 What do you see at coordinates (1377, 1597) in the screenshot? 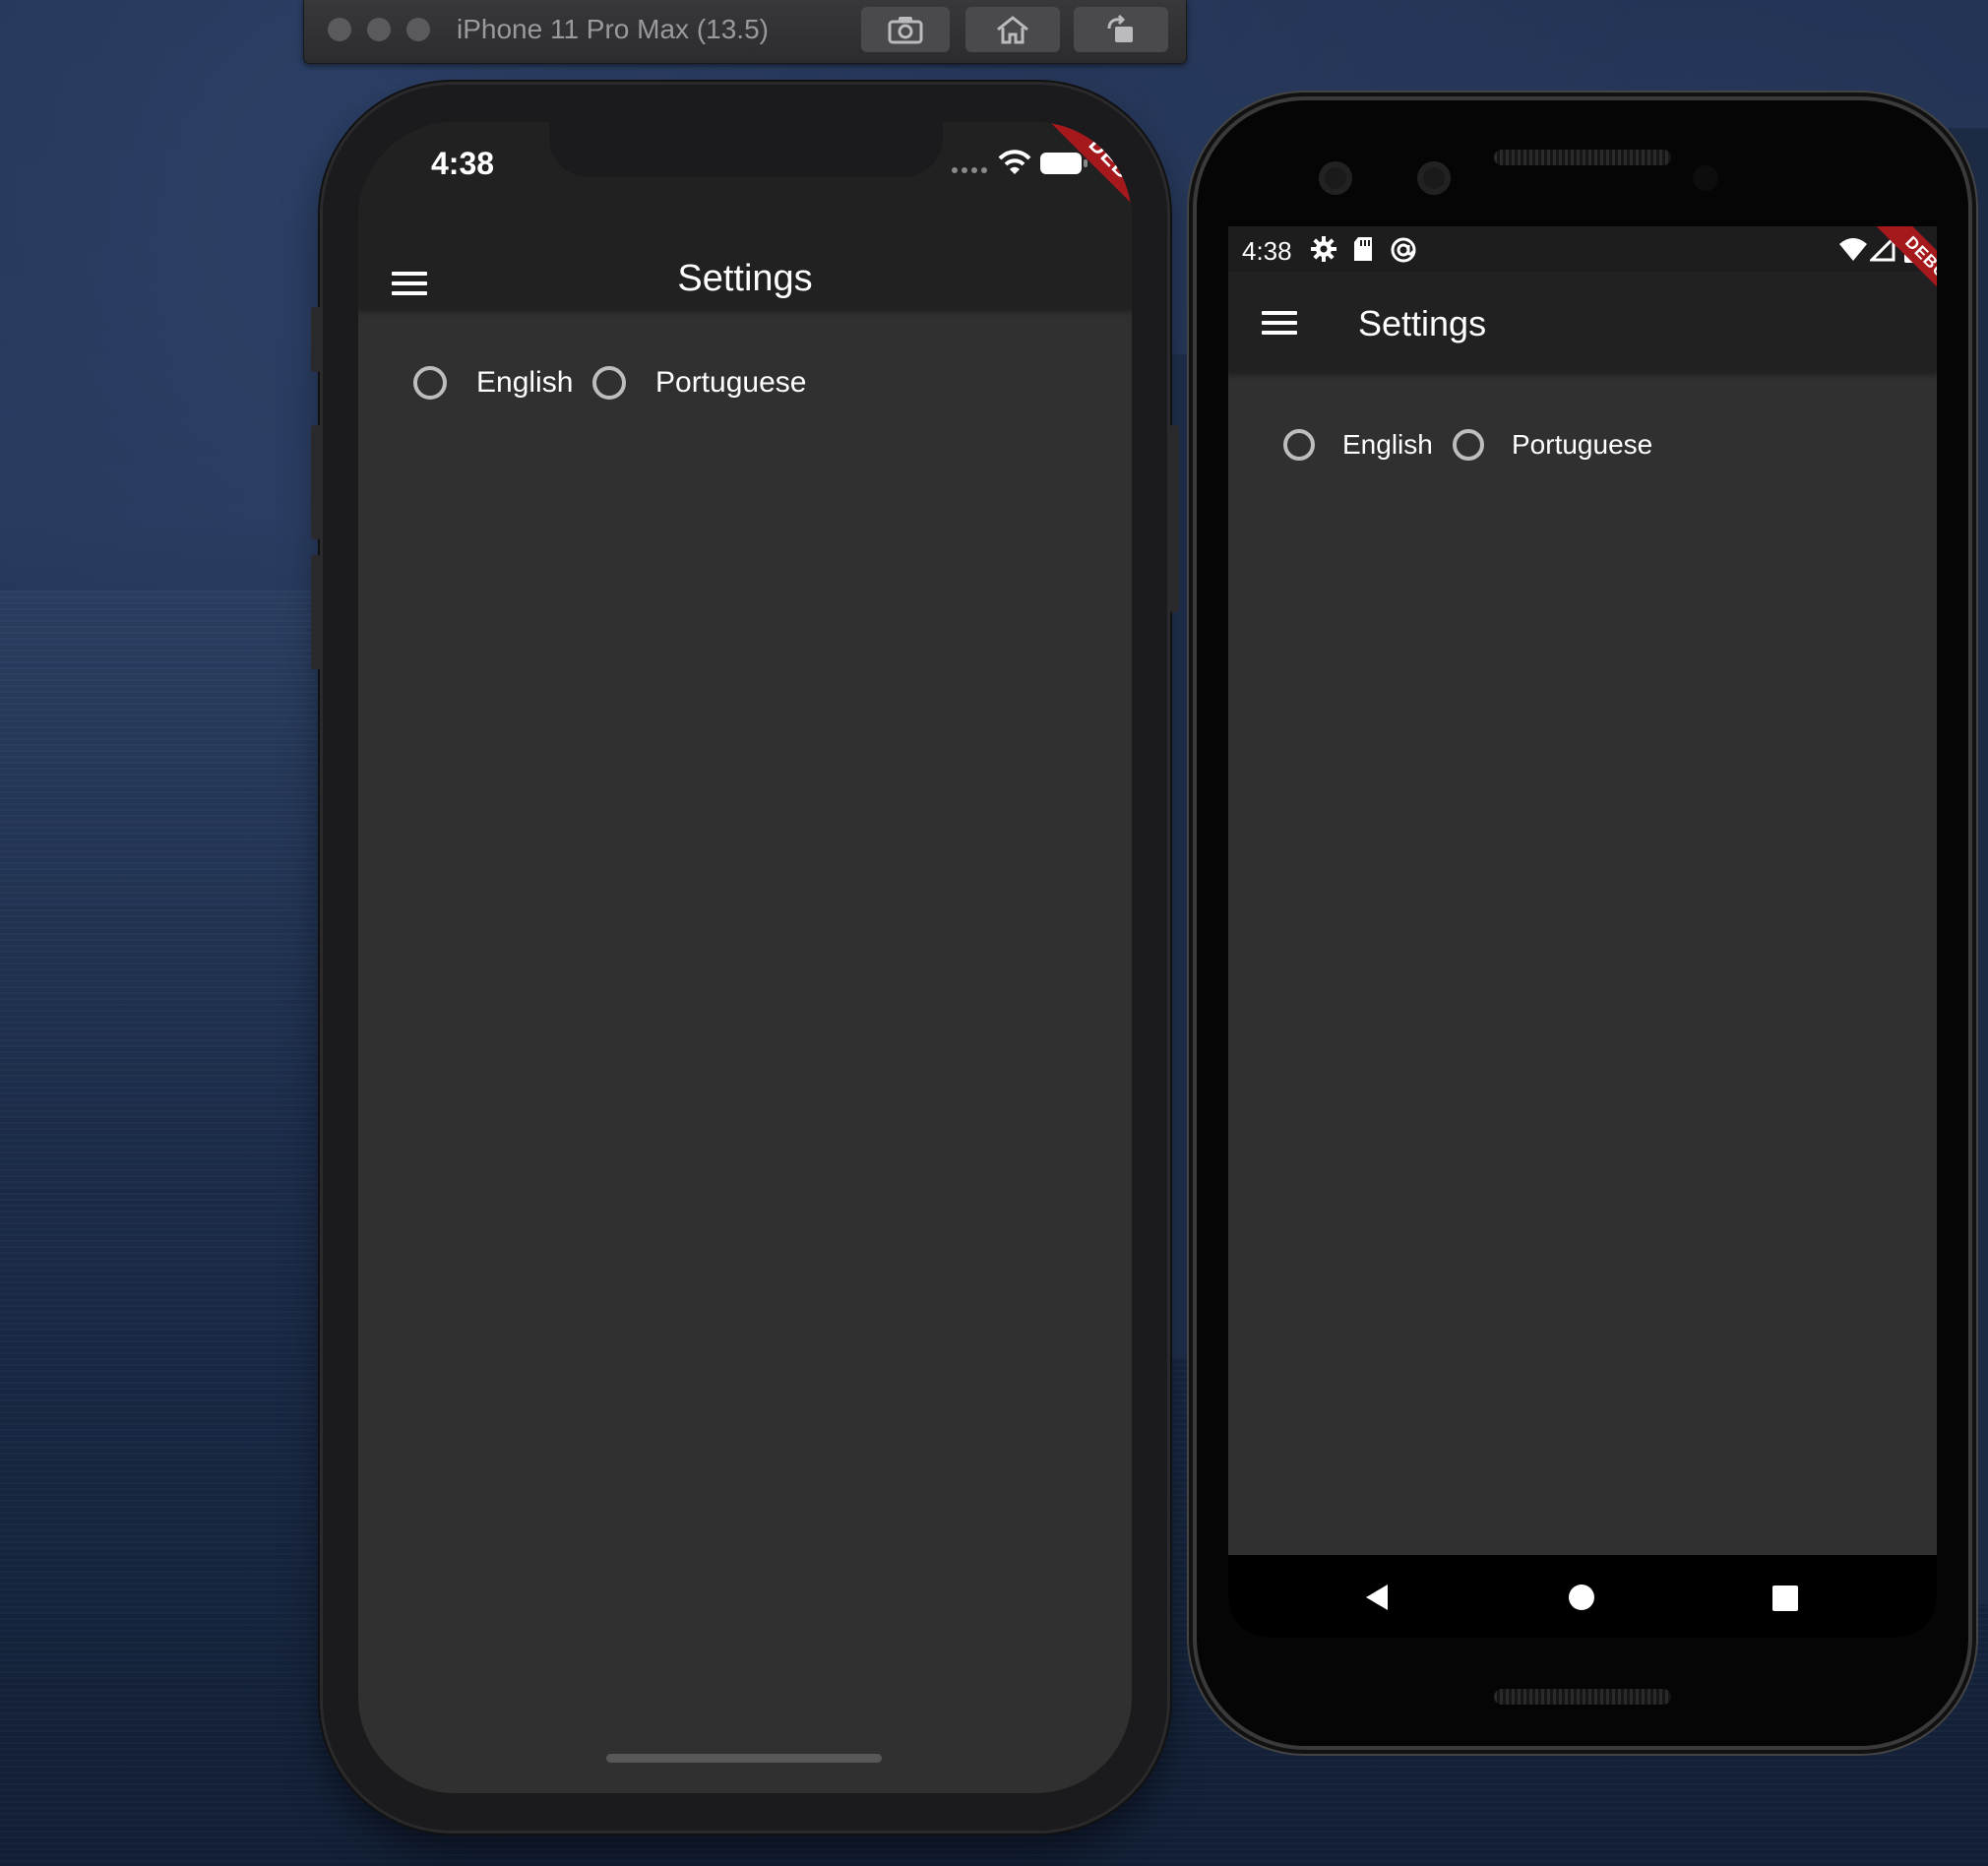
I see `back-icon` at bounding box center [1377, 1597].